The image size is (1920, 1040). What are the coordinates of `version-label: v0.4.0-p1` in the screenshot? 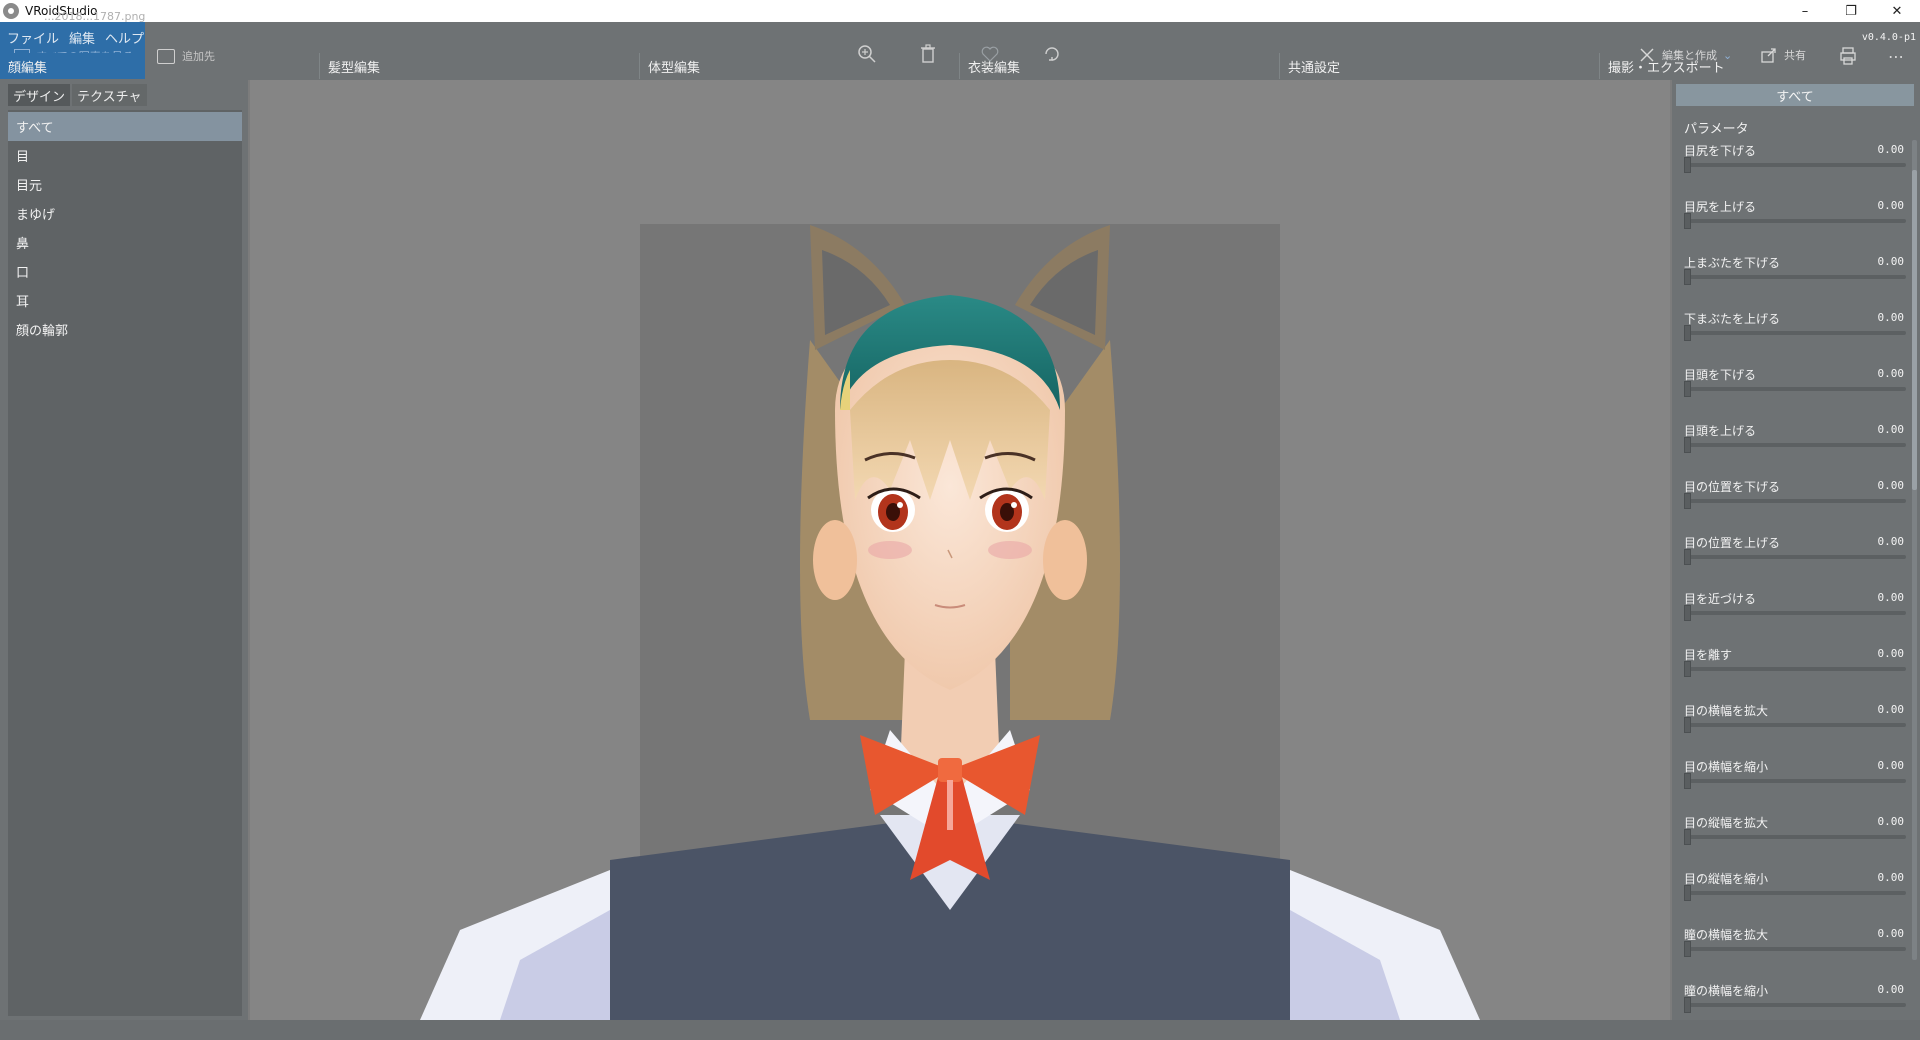 It's located at (1888, 37).